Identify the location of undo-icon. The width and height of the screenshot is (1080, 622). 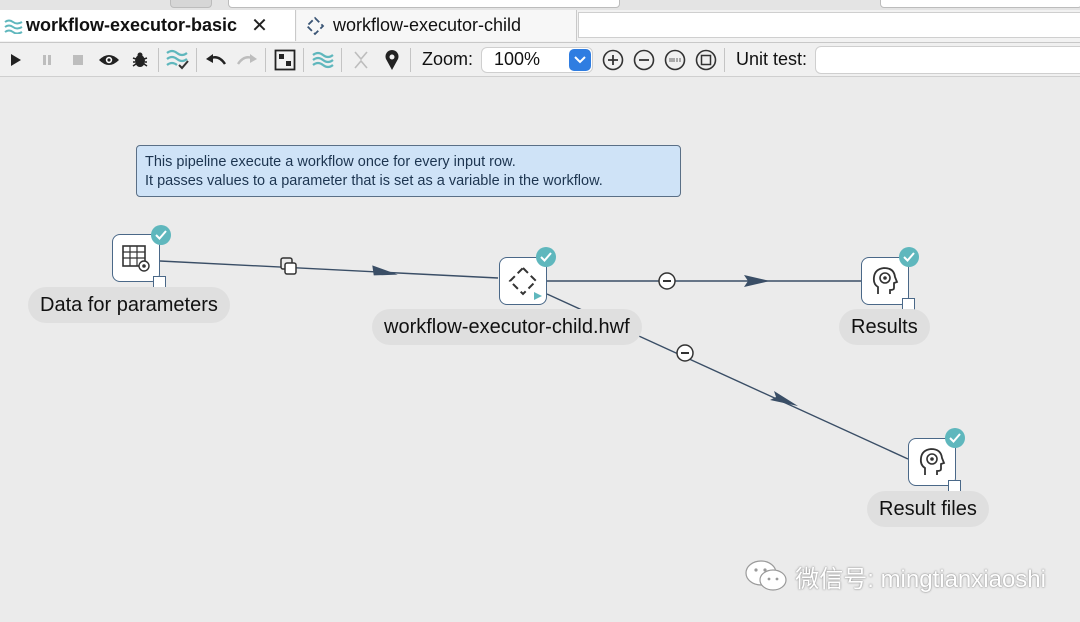
(215, 59).